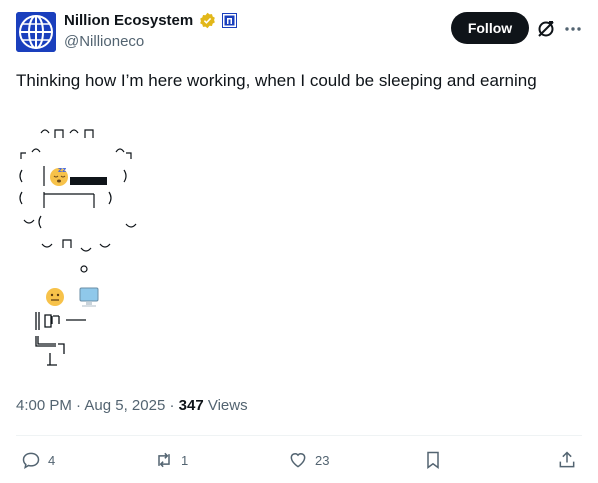  I want to click on divider, so click(299, 435).